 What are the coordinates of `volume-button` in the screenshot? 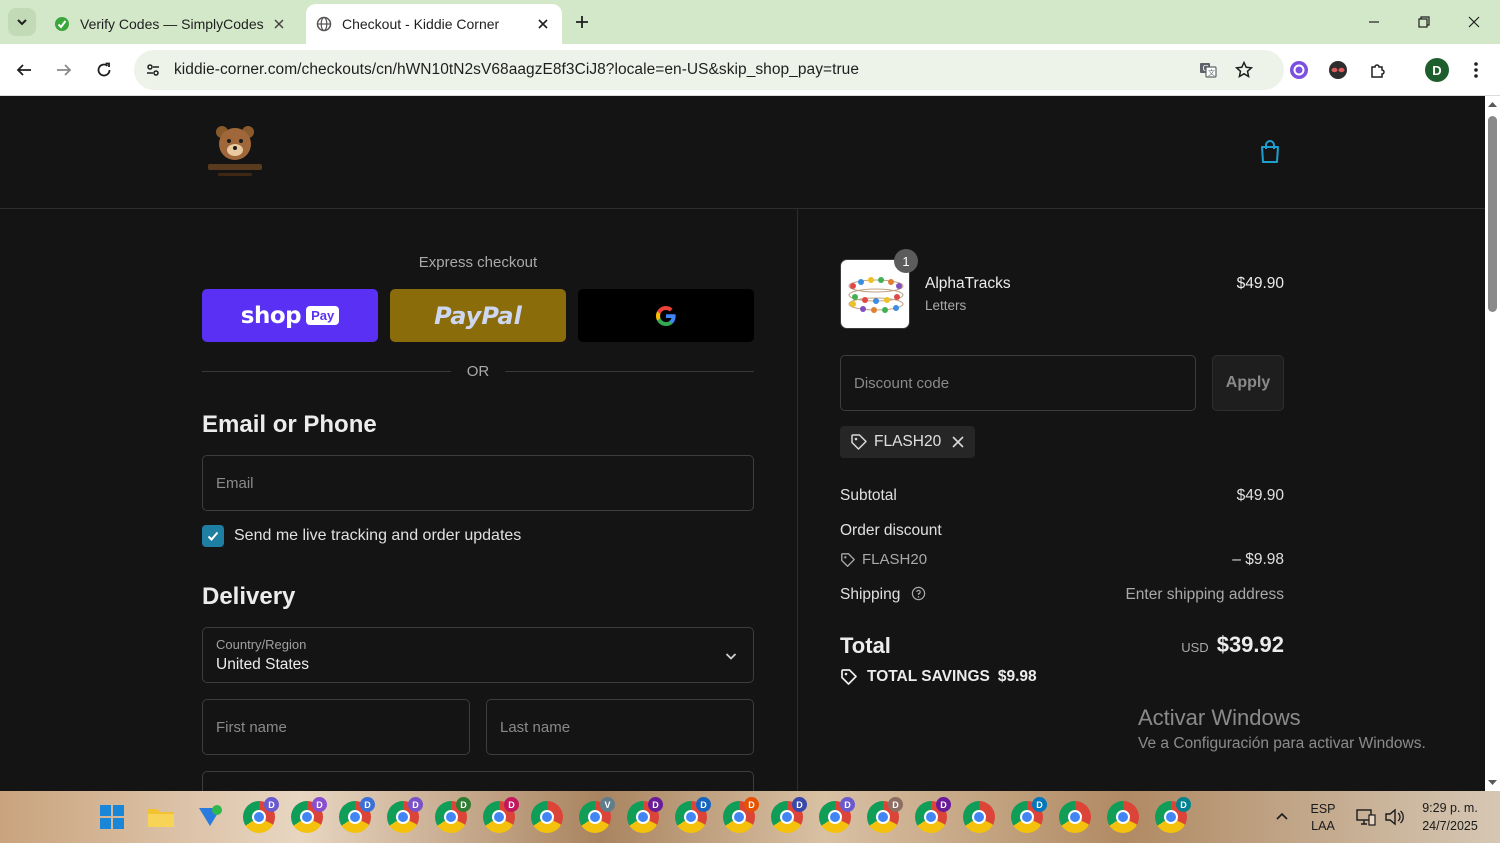 It's located at (1394, 817).